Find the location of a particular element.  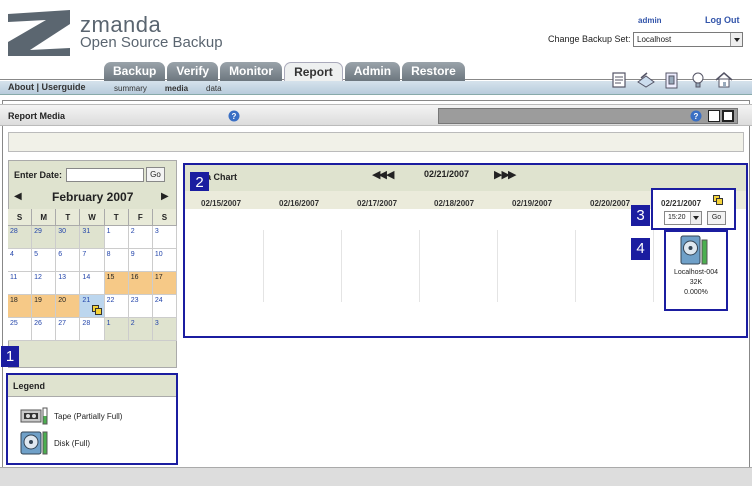

calendar-day-number: 24 is located at coordinates (158, 300).